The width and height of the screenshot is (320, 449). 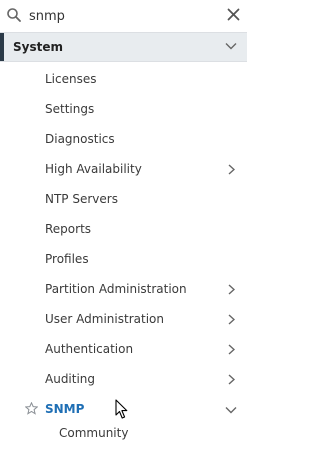 What do you see at coordinates (2, 47) in the screenshot?
I see `section-accent-bar` at bounding box center [2, 47].